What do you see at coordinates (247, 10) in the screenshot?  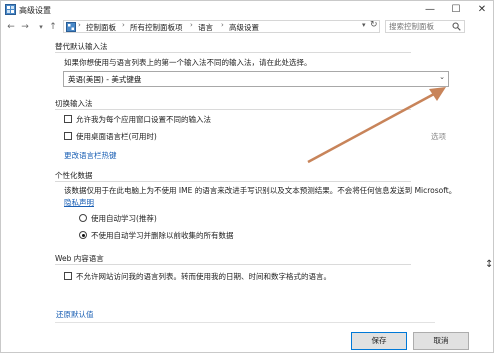 I see `title-bar: 高级设置 — ☐ ✕` at bounding box center [247, 10].